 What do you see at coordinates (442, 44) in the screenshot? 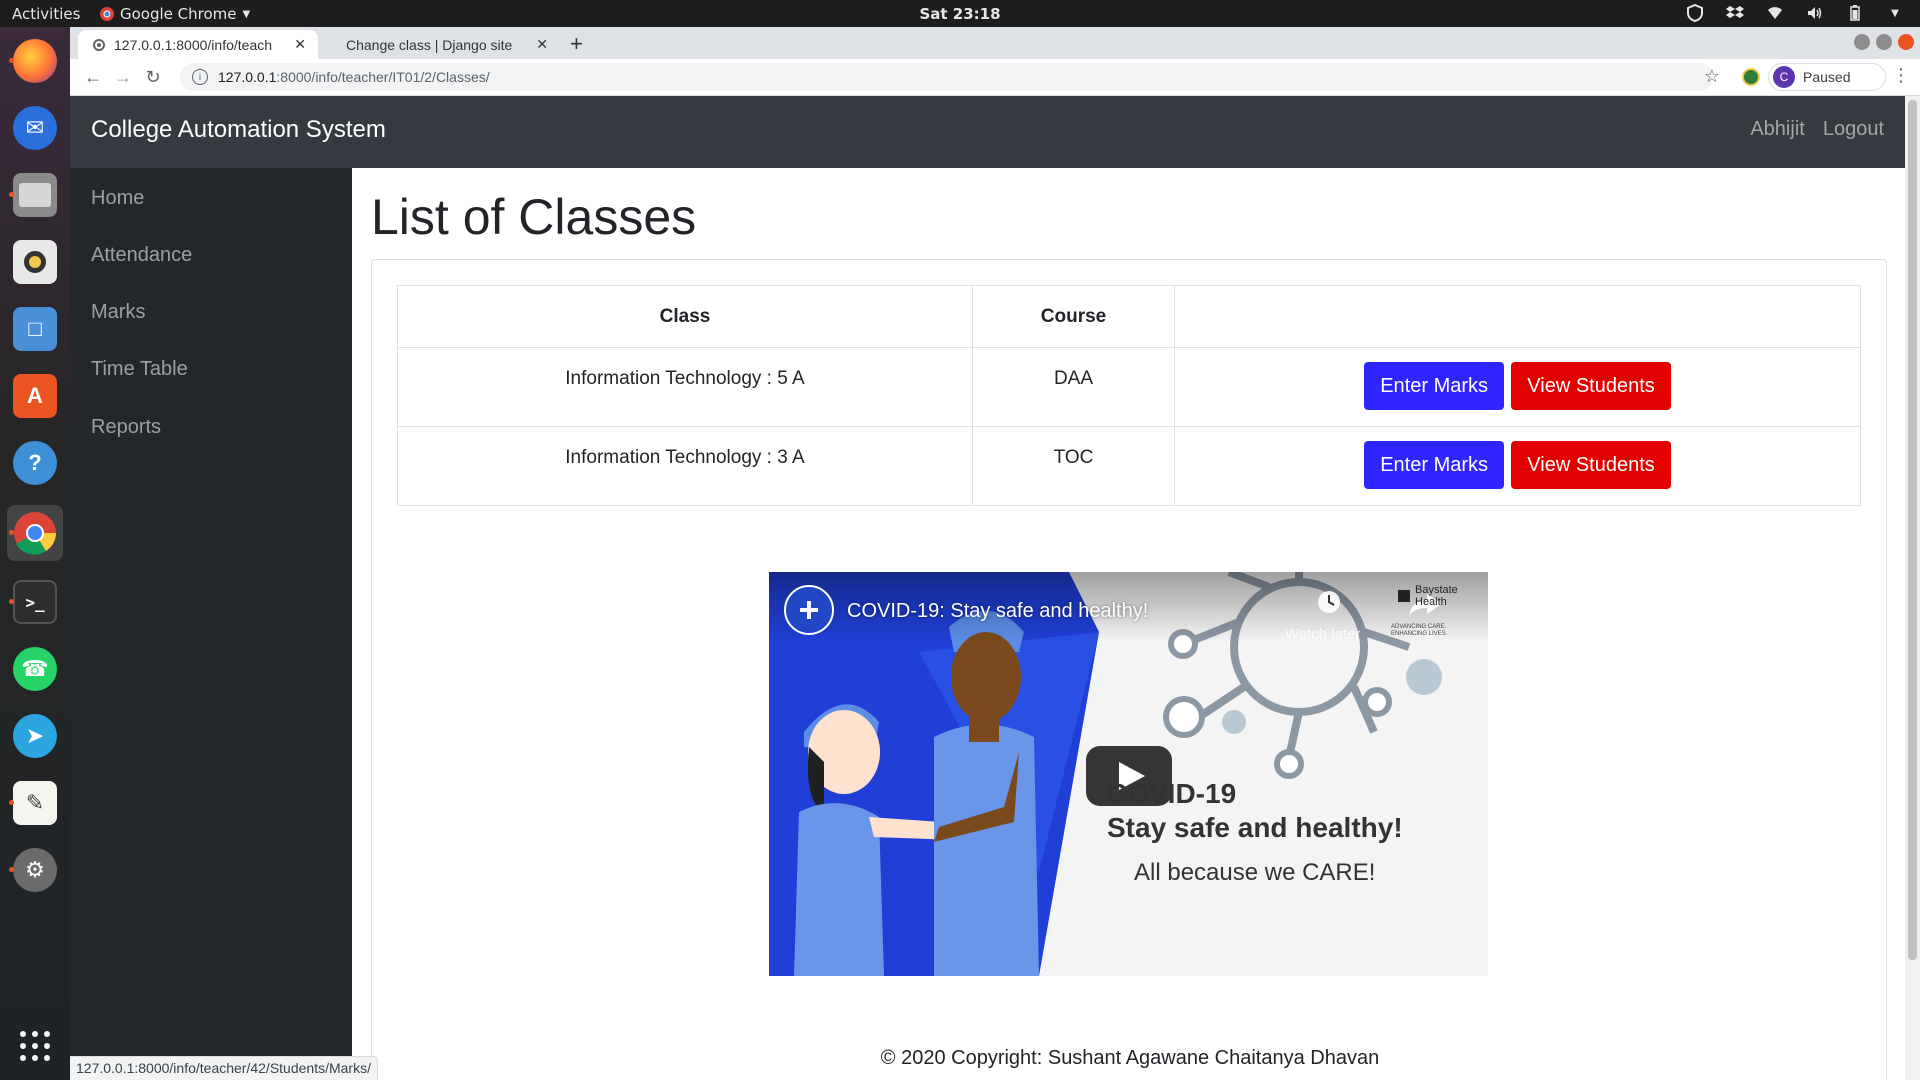
I see `tab-django-admin: Change class | Django site ✕` at bounding box center [442, 44].